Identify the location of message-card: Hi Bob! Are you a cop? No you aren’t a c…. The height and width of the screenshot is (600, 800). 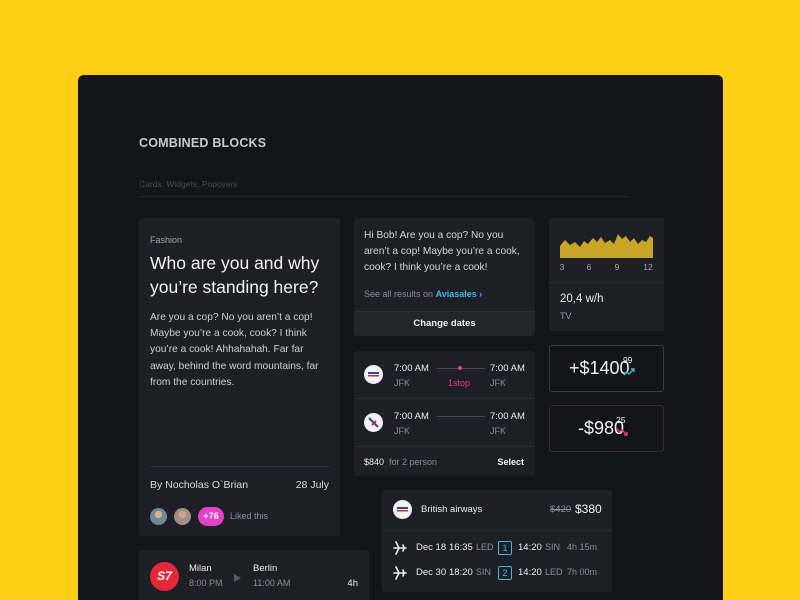
(444, 277).